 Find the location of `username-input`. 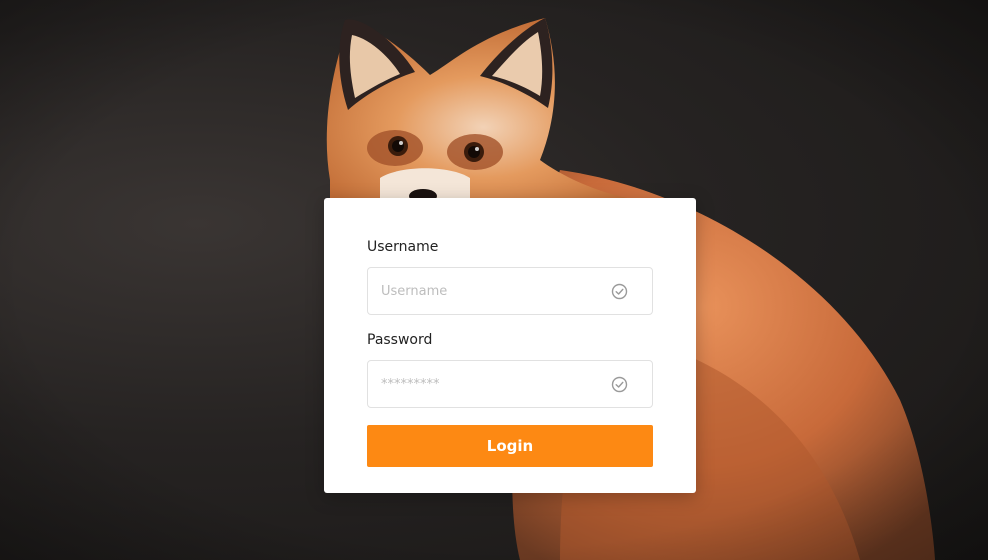

username-input is located at coordinates (510, 291).